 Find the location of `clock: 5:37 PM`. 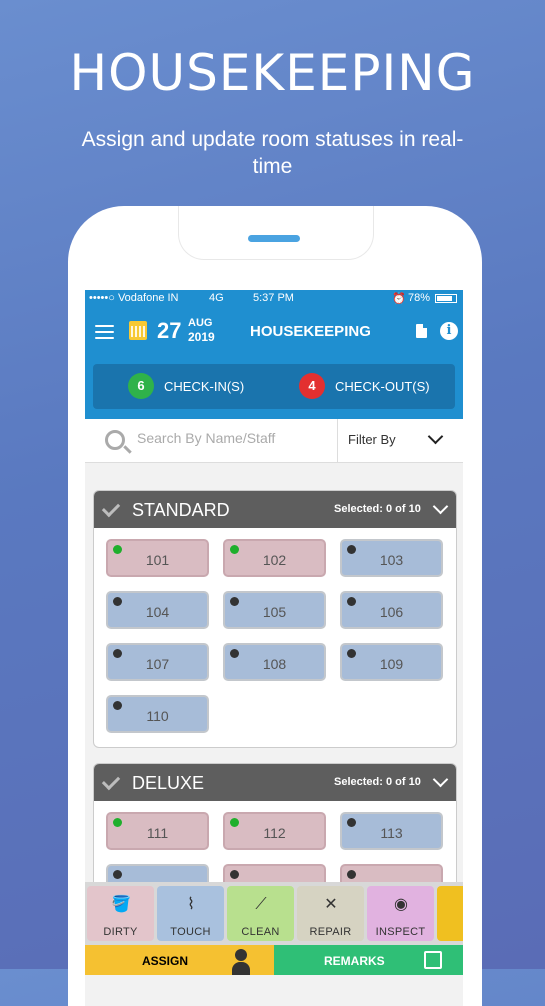

clock: 5:37 PM is located at coordinates (273, 298).